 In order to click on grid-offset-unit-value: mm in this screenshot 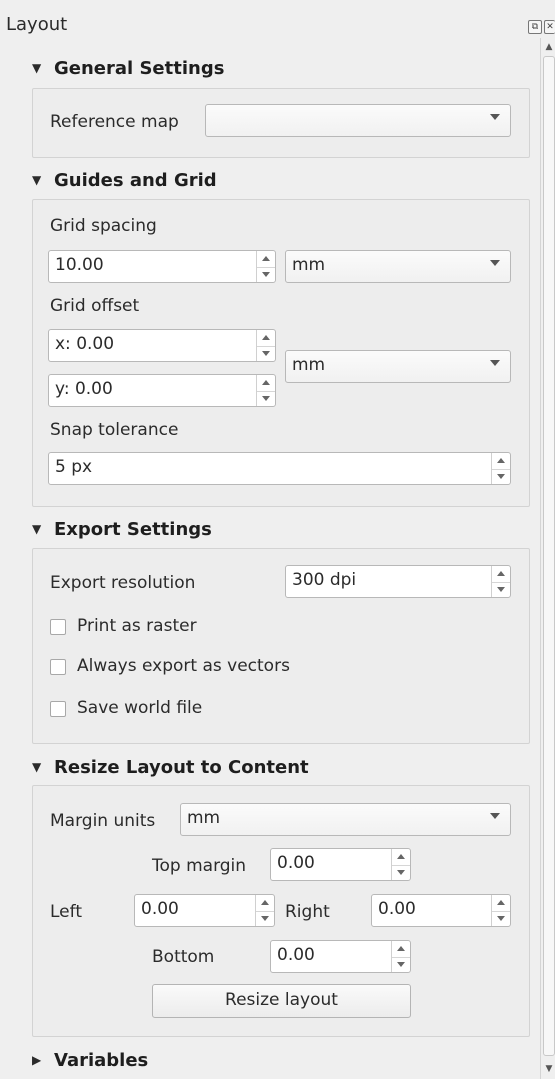, I will do `click(309, 365)`.